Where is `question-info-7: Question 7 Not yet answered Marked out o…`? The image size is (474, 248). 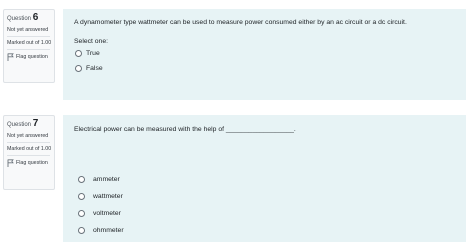 question-info-7: Question 7 Not yet answered Marked out o… is located at coordinates (29, 152).